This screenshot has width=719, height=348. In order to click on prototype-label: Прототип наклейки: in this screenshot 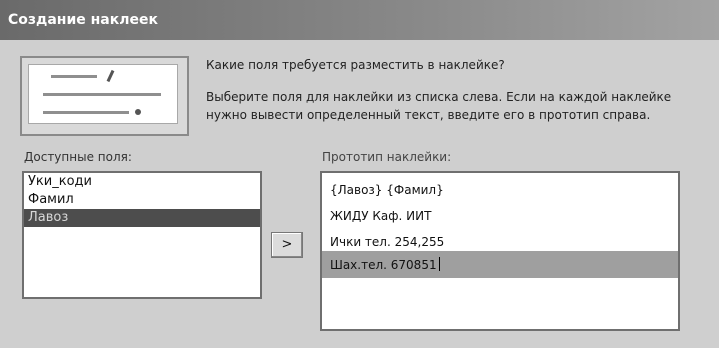, I will do `click(387, 157)`.